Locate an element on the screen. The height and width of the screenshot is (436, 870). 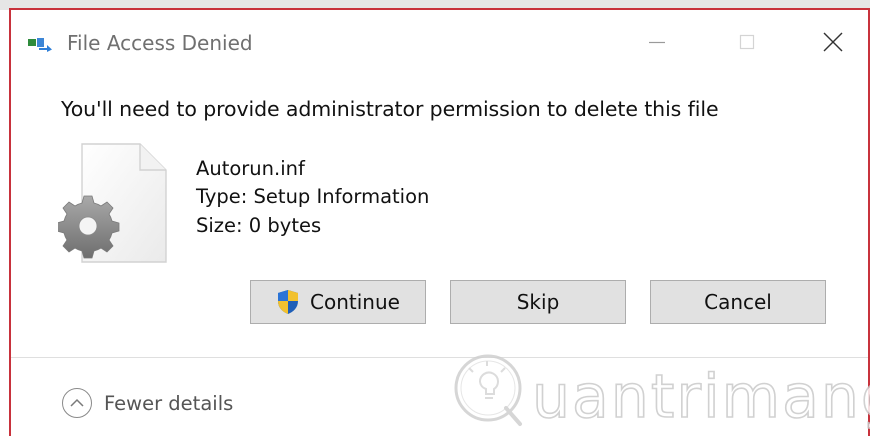
fewer-details-toggle: Fewer details is located at coordinates (147, 403).